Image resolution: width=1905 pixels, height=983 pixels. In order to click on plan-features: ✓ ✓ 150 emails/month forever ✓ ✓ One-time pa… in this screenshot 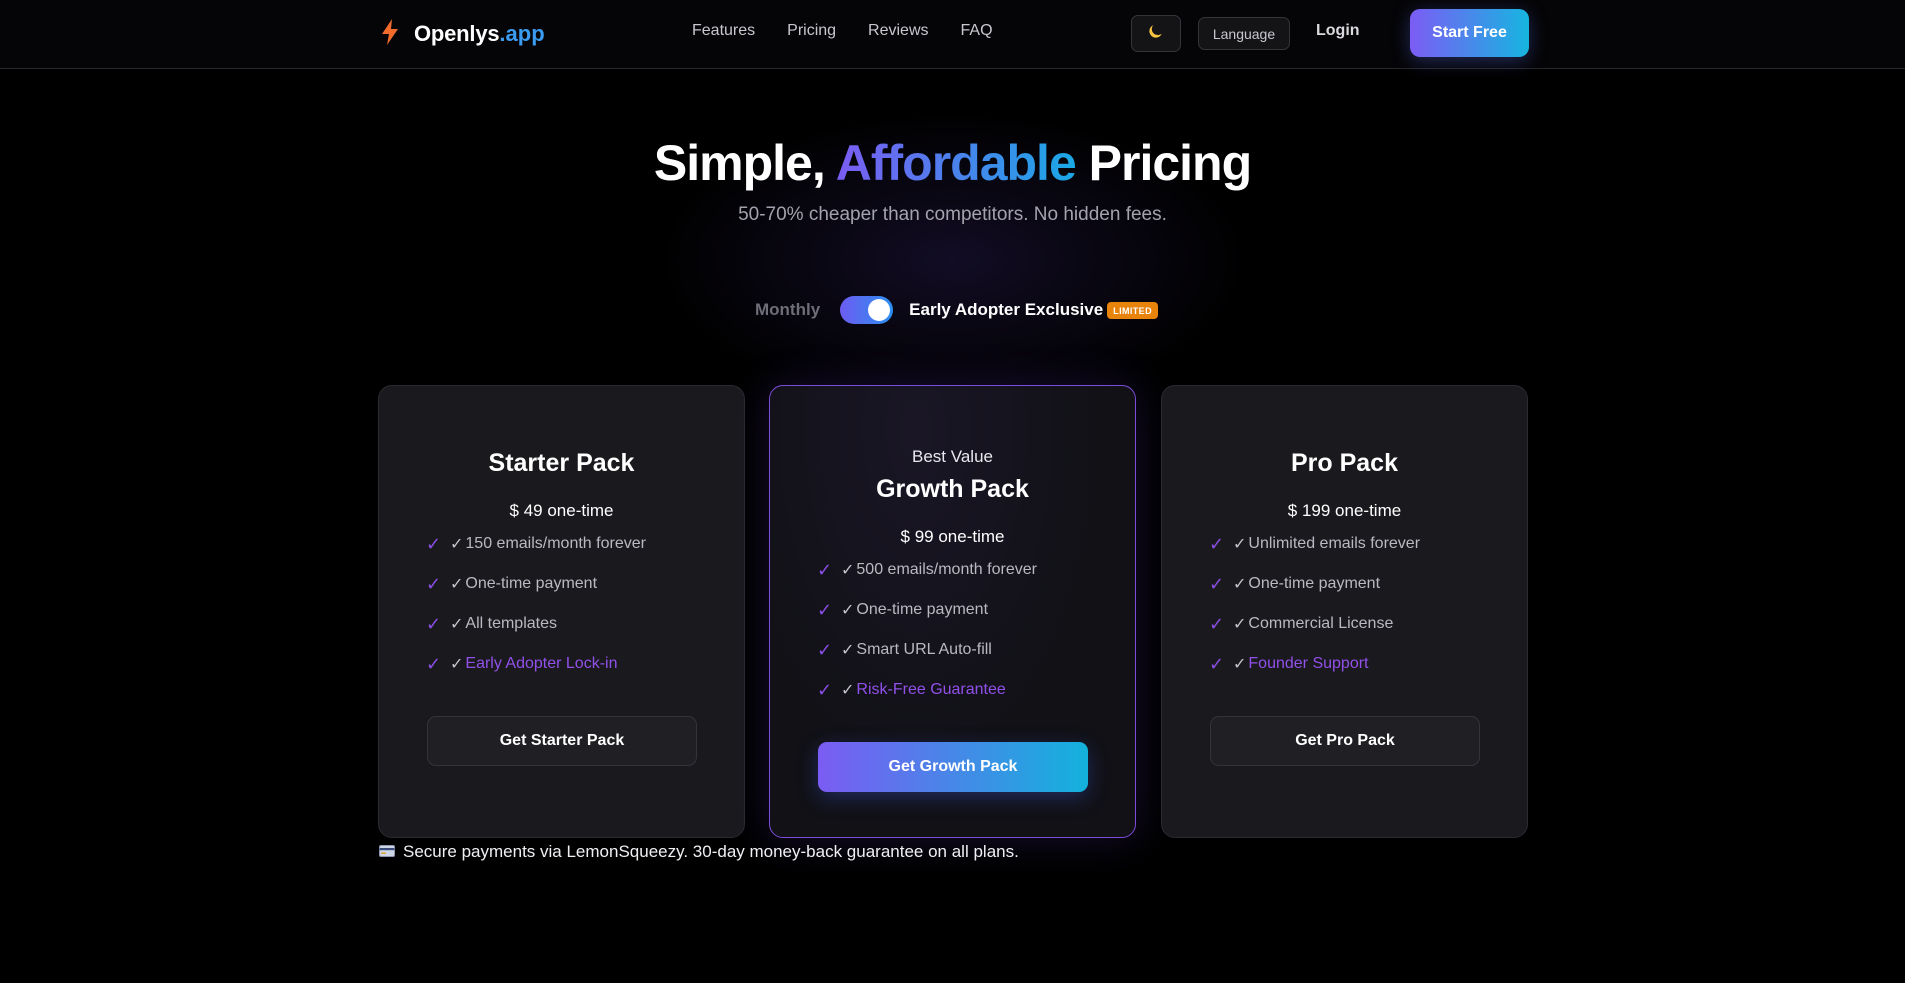, I will do `click(536, 604)`.